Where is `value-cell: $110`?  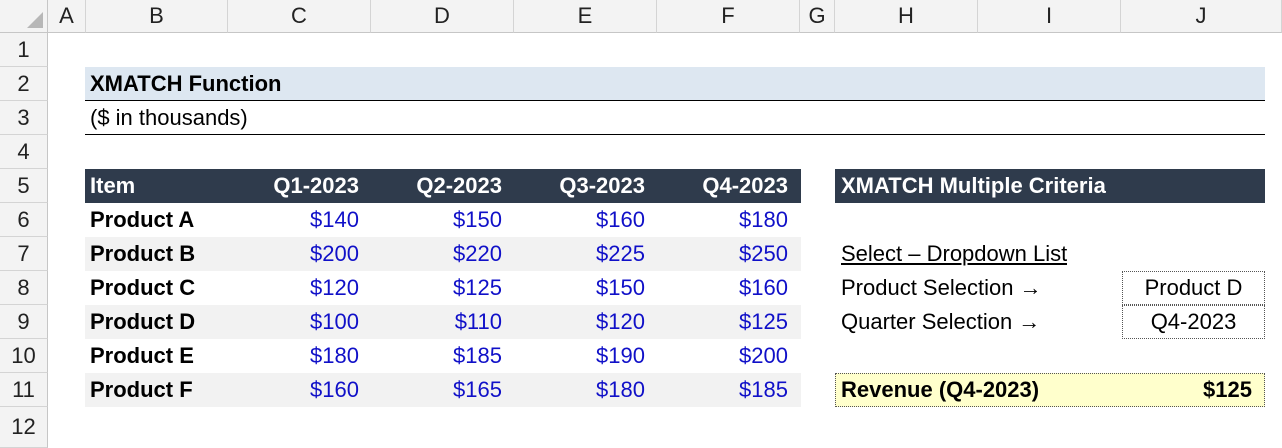
value-cell: $110 is located at coordinates (436, 322).